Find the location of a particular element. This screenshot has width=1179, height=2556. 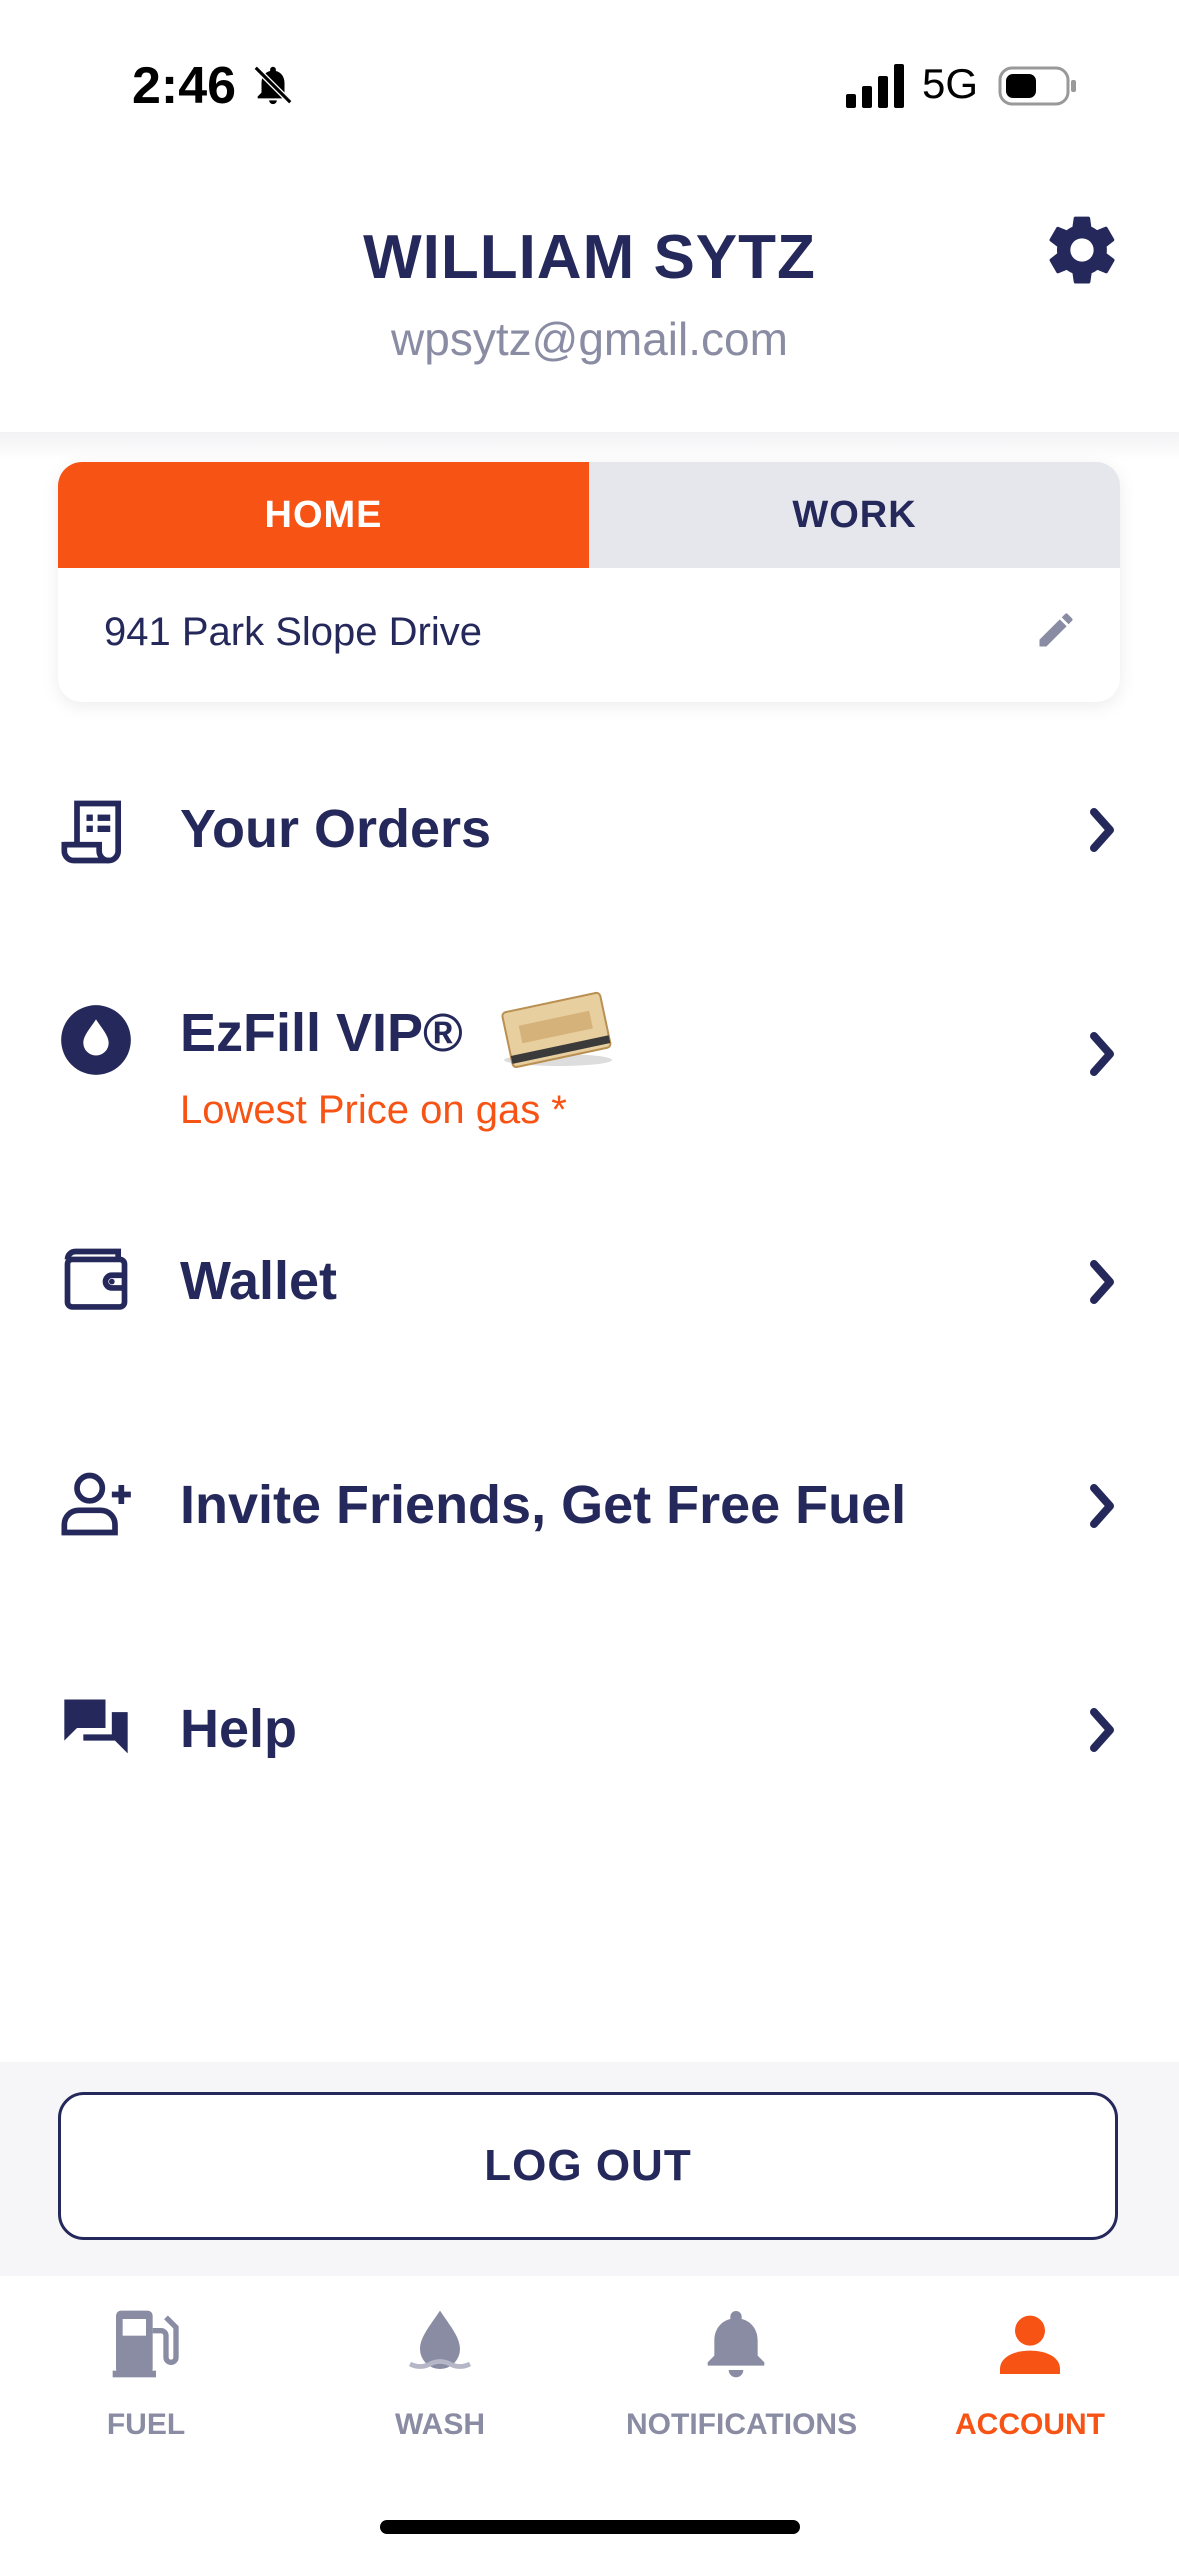

menu-label-help: Help is located at coordinates (239, 1729).